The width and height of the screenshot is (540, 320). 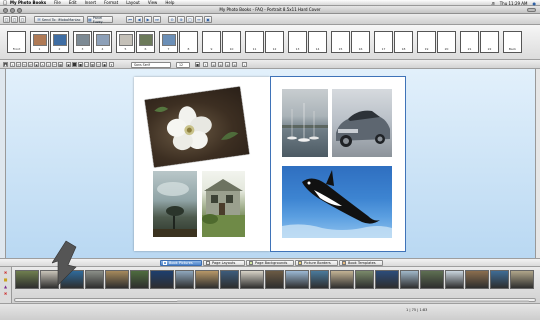 I want to click on zoom-out-icon: ⊖, so click(x=172, y=19).